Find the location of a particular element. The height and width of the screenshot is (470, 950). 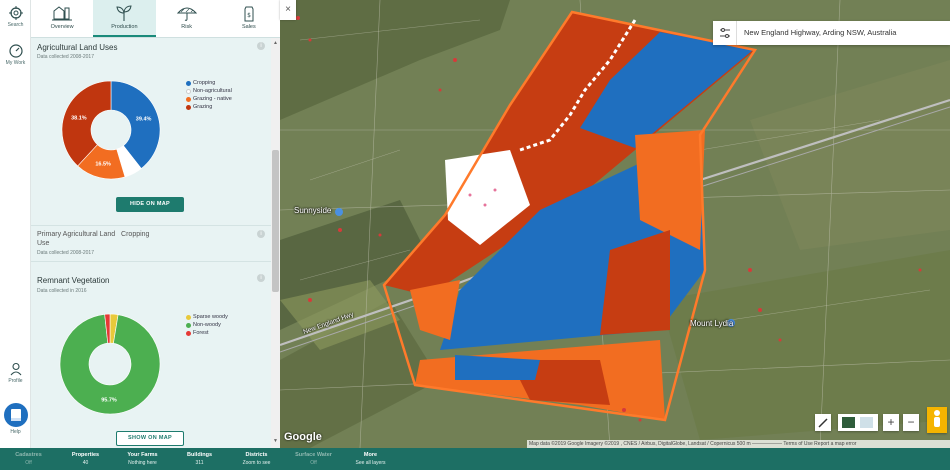

legend-item-grazing-native: Grazing - native is located at coordinates (209, 100).